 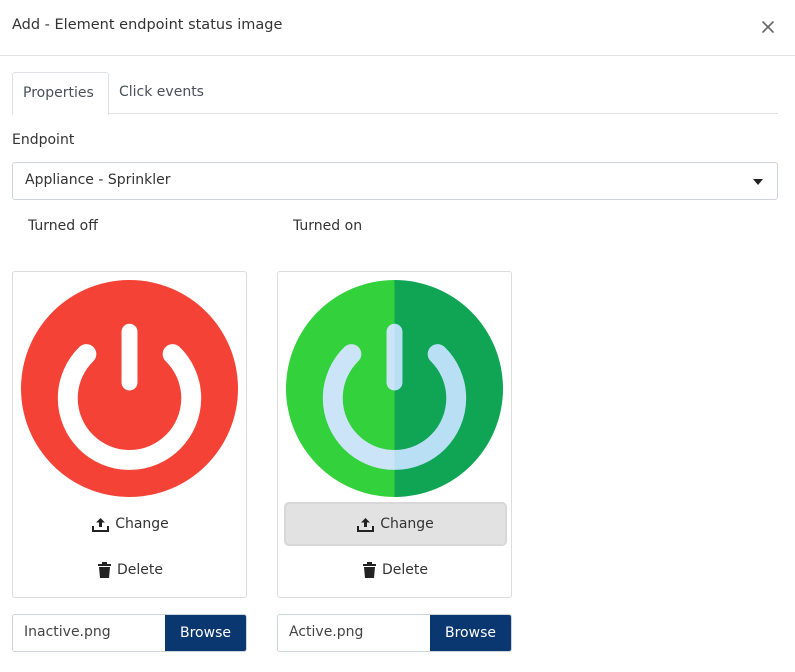 What do you see at coordinates (394, 388) in the screenshot?
I see `power-on-green-icon` at bounding box center [394, 388].